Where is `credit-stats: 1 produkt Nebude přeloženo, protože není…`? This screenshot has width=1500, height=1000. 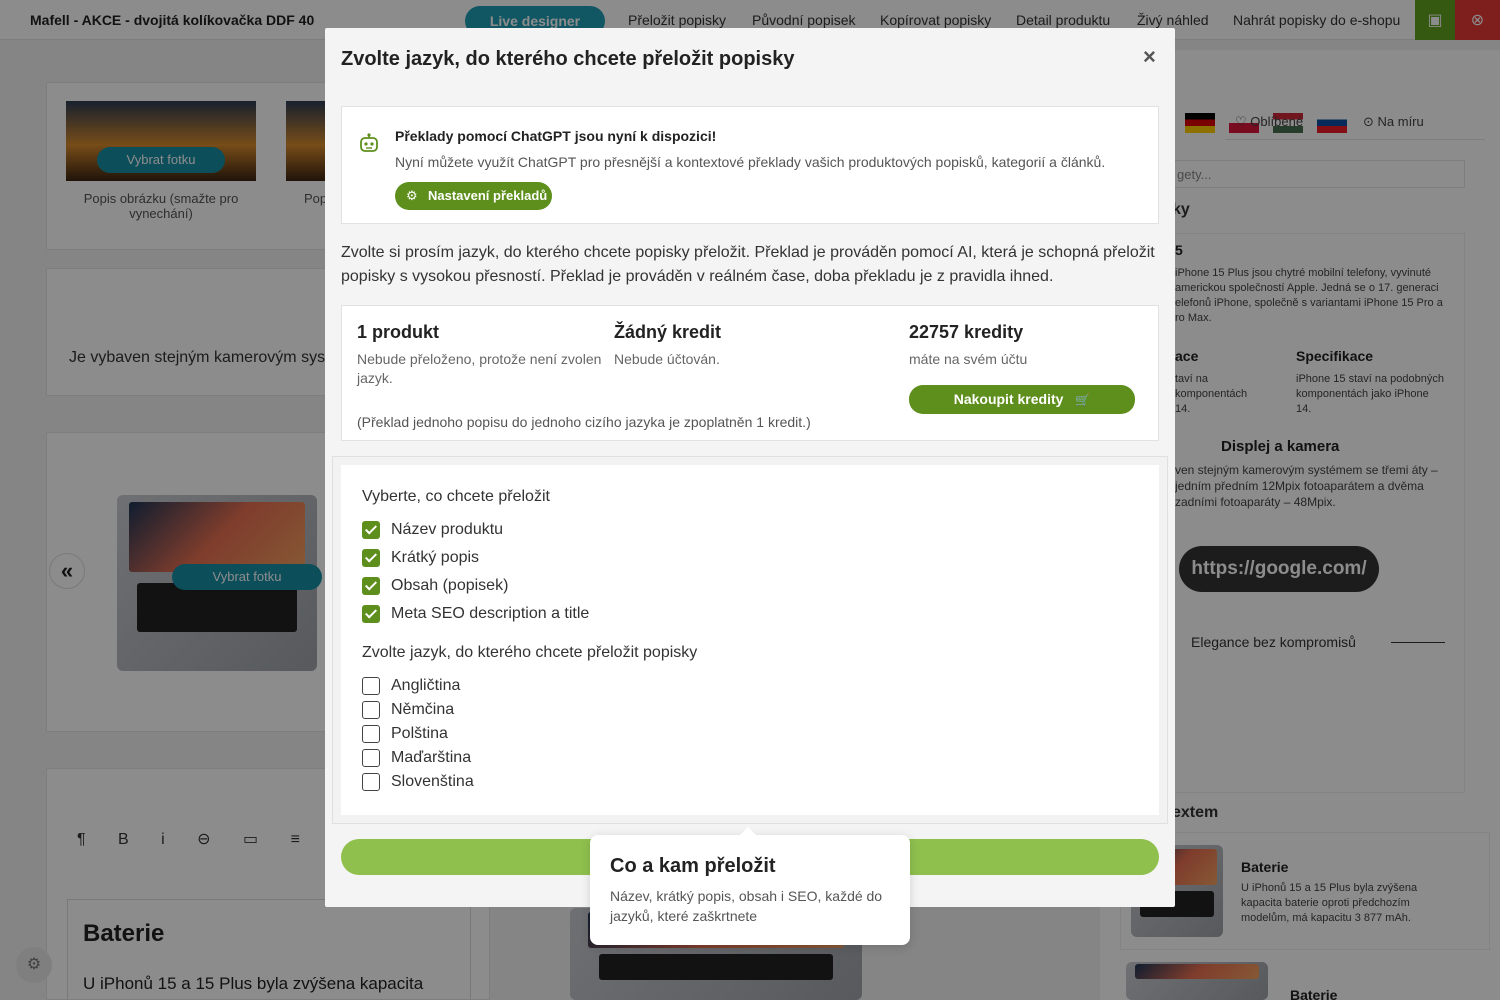 credit-stats: 1 produkt Nebude přeloženo, protože není… is located at coordinates (750, 373).